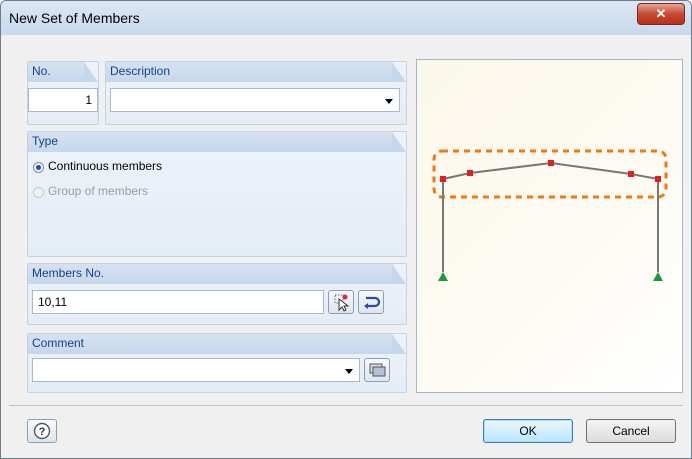 Image resolution: width=692 pixels, height=459 pixels. Describe the element at coordinates (217, 142) in the screenshot. I see `type-label: Type` at that location.